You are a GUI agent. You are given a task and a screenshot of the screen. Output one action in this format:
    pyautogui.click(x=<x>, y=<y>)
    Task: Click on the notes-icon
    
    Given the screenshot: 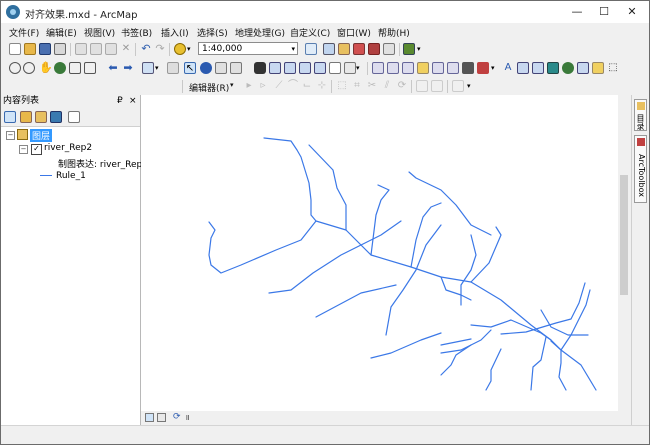 What is the action you would take?
    pyautogui.click(x=598, y=68)
    